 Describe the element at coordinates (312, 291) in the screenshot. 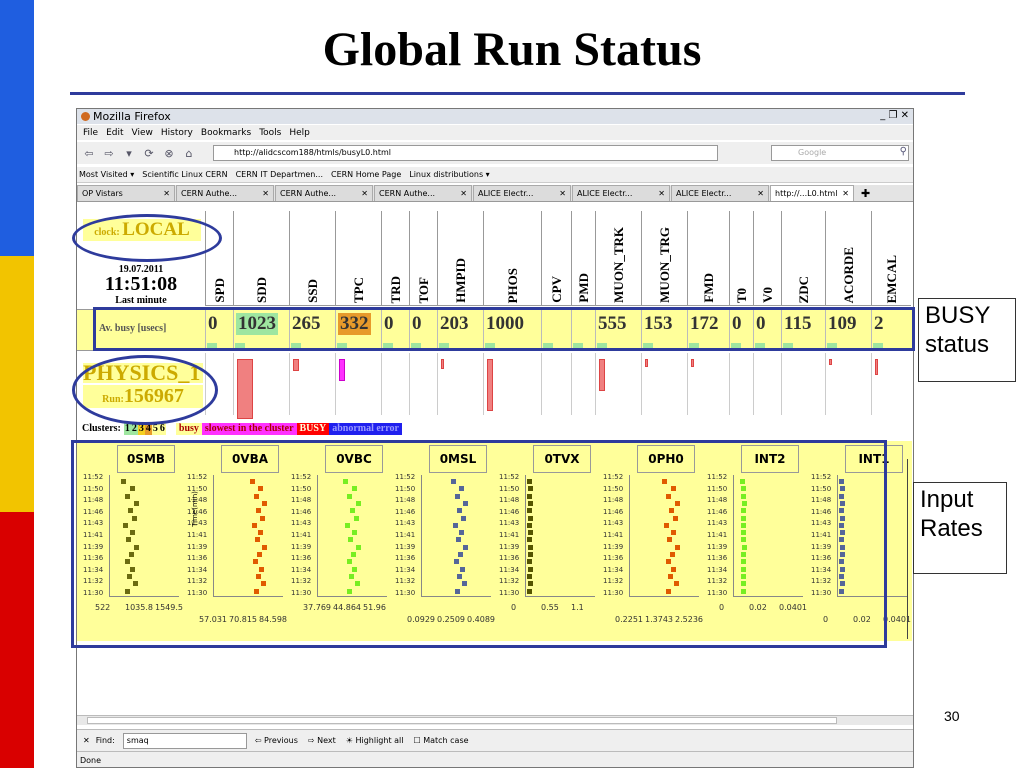

I see `detector-name: SSD` at that location.